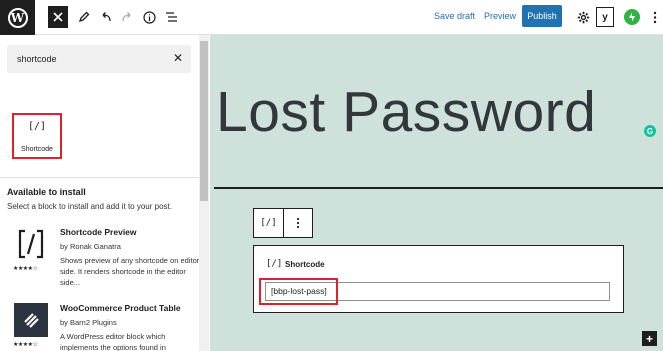 This screenshot has height=351, width=663. I want to click on yoast-icon: y, so click(605, 17).